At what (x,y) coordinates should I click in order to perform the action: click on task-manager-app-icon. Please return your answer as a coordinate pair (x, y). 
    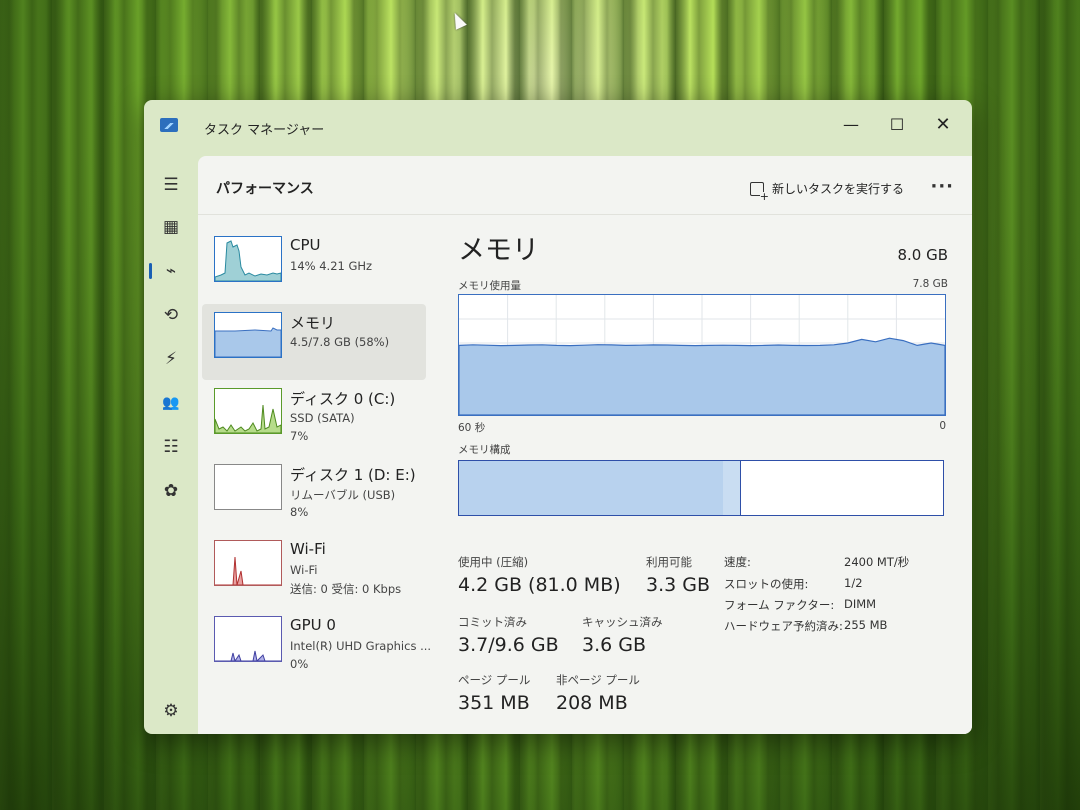
    Looking at the image, I should click on (169, 125).